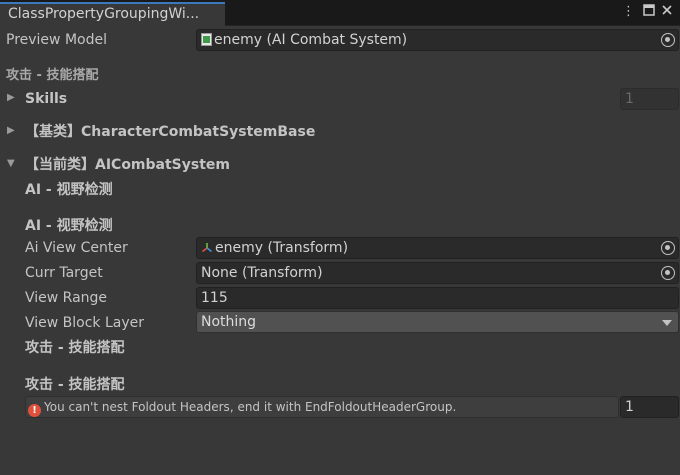  What do you see at coordinates (649, 99) in the screenshot?
I see `skills-count-field: 1` at bounding box center [649, 99].